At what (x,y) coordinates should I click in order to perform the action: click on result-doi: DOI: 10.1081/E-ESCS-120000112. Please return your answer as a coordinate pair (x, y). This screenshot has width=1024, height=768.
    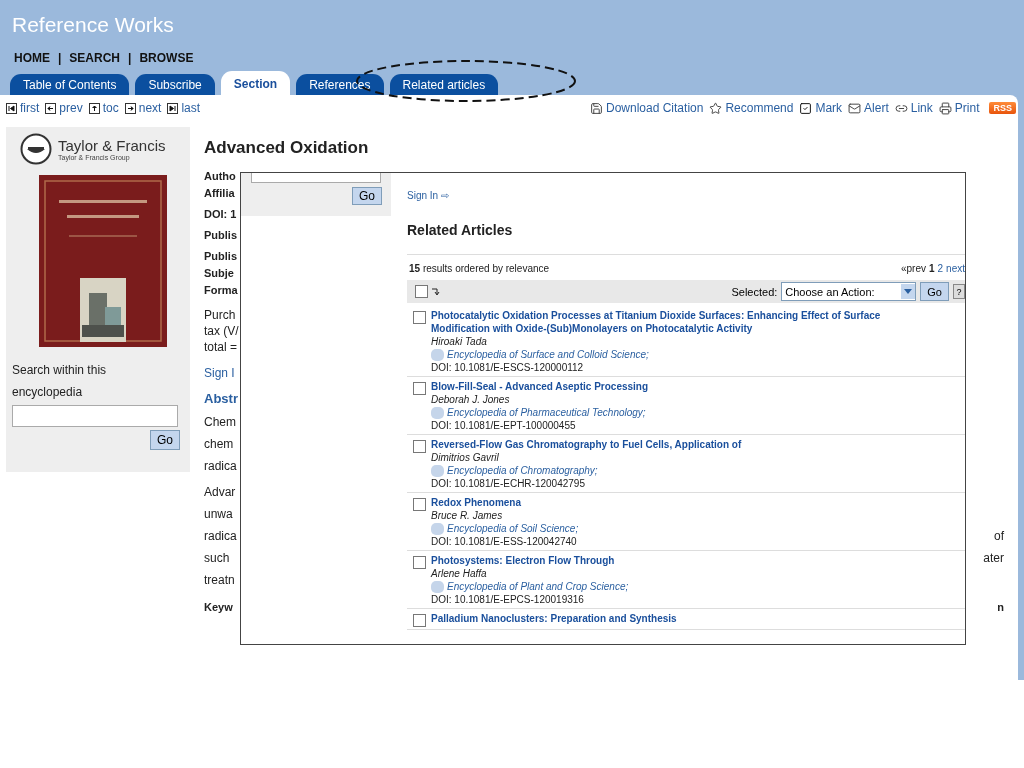
    Looking at the image, I should click on (508, 367).